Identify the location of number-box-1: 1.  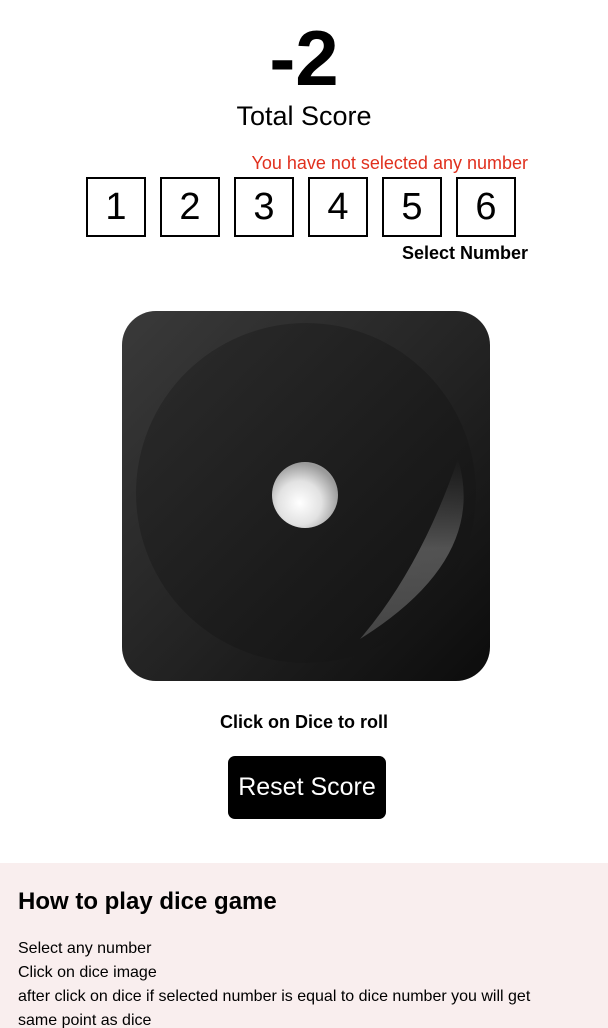
(116, 207).